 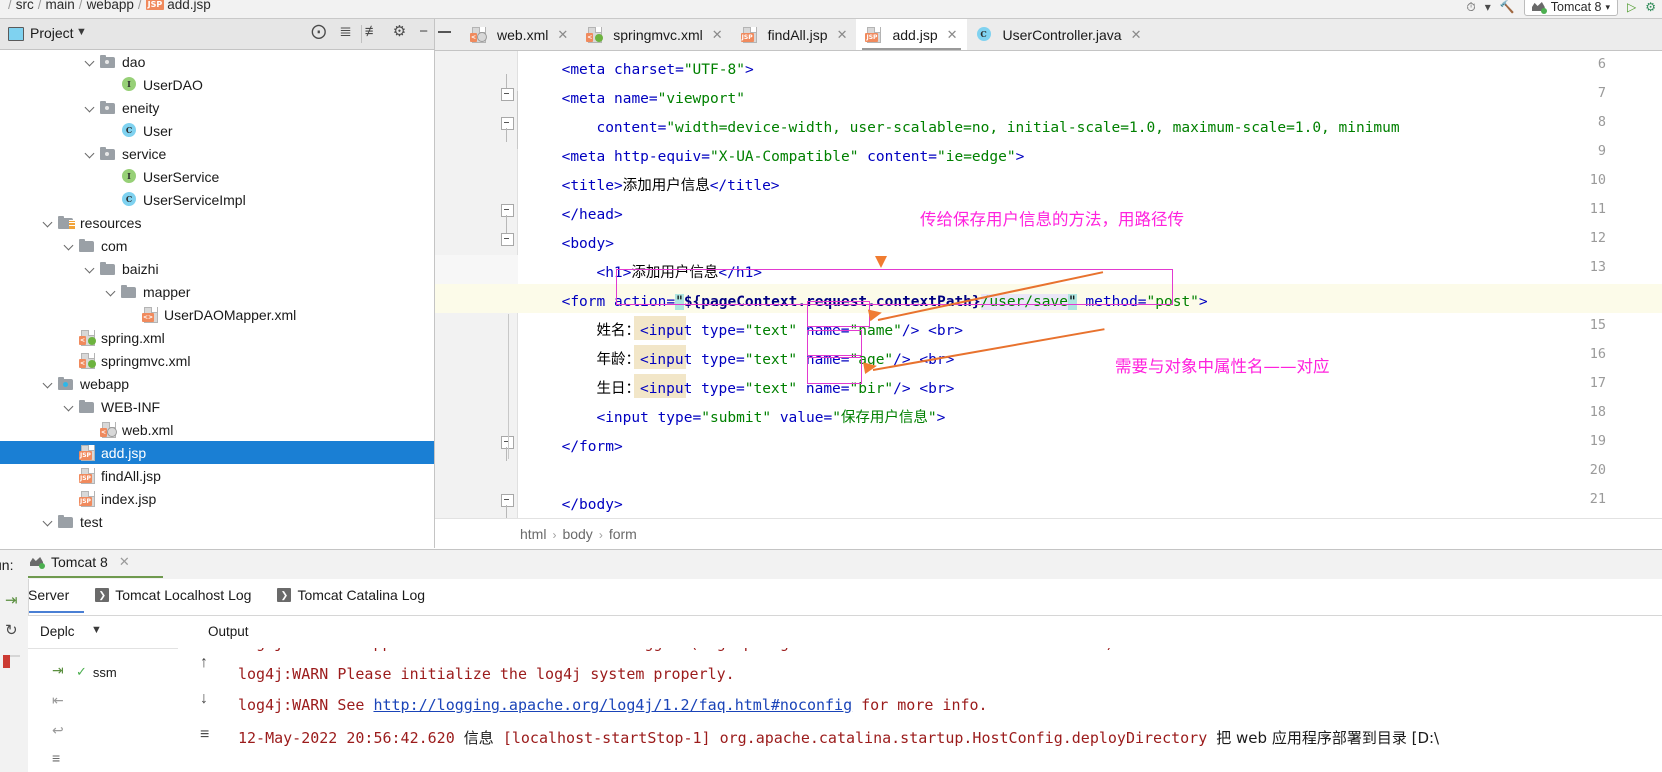 What do you see at coordinates (11, 630) in the screenshot?
I see `restart-icon: ↻` at bounding box center [11, 630].